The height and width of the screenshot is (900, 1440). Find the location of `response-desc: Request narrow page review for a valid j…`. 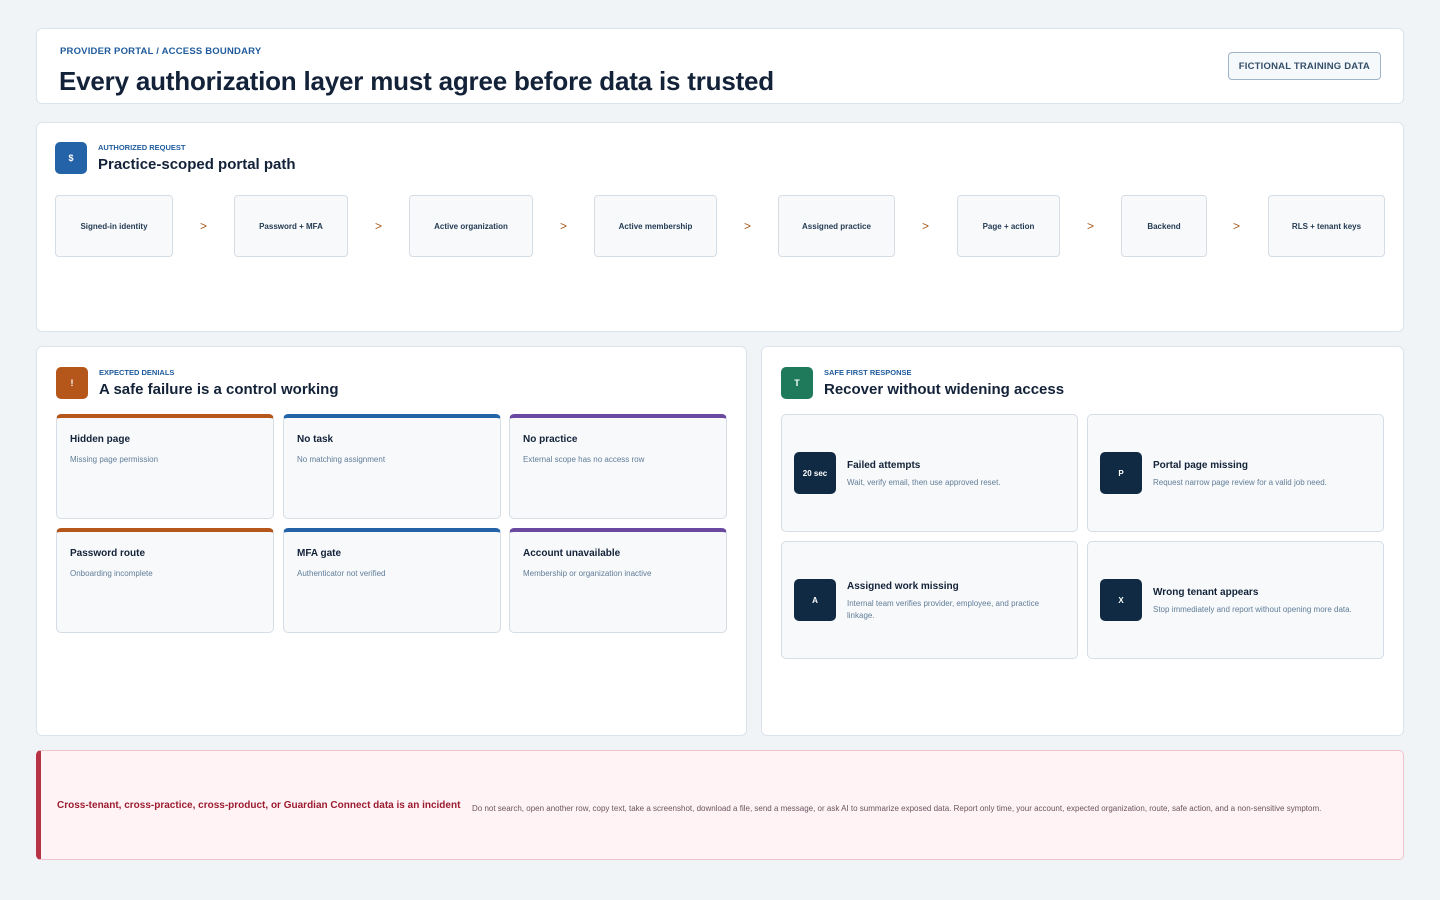

response-desc: Request narrow page review for a valid j… is located at coordinates (1240, 482).